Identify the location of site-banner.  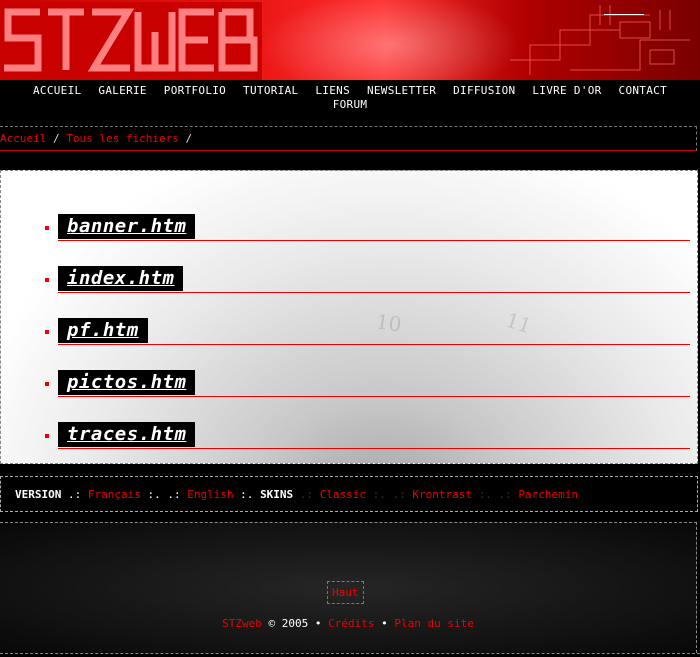
(350, 40).